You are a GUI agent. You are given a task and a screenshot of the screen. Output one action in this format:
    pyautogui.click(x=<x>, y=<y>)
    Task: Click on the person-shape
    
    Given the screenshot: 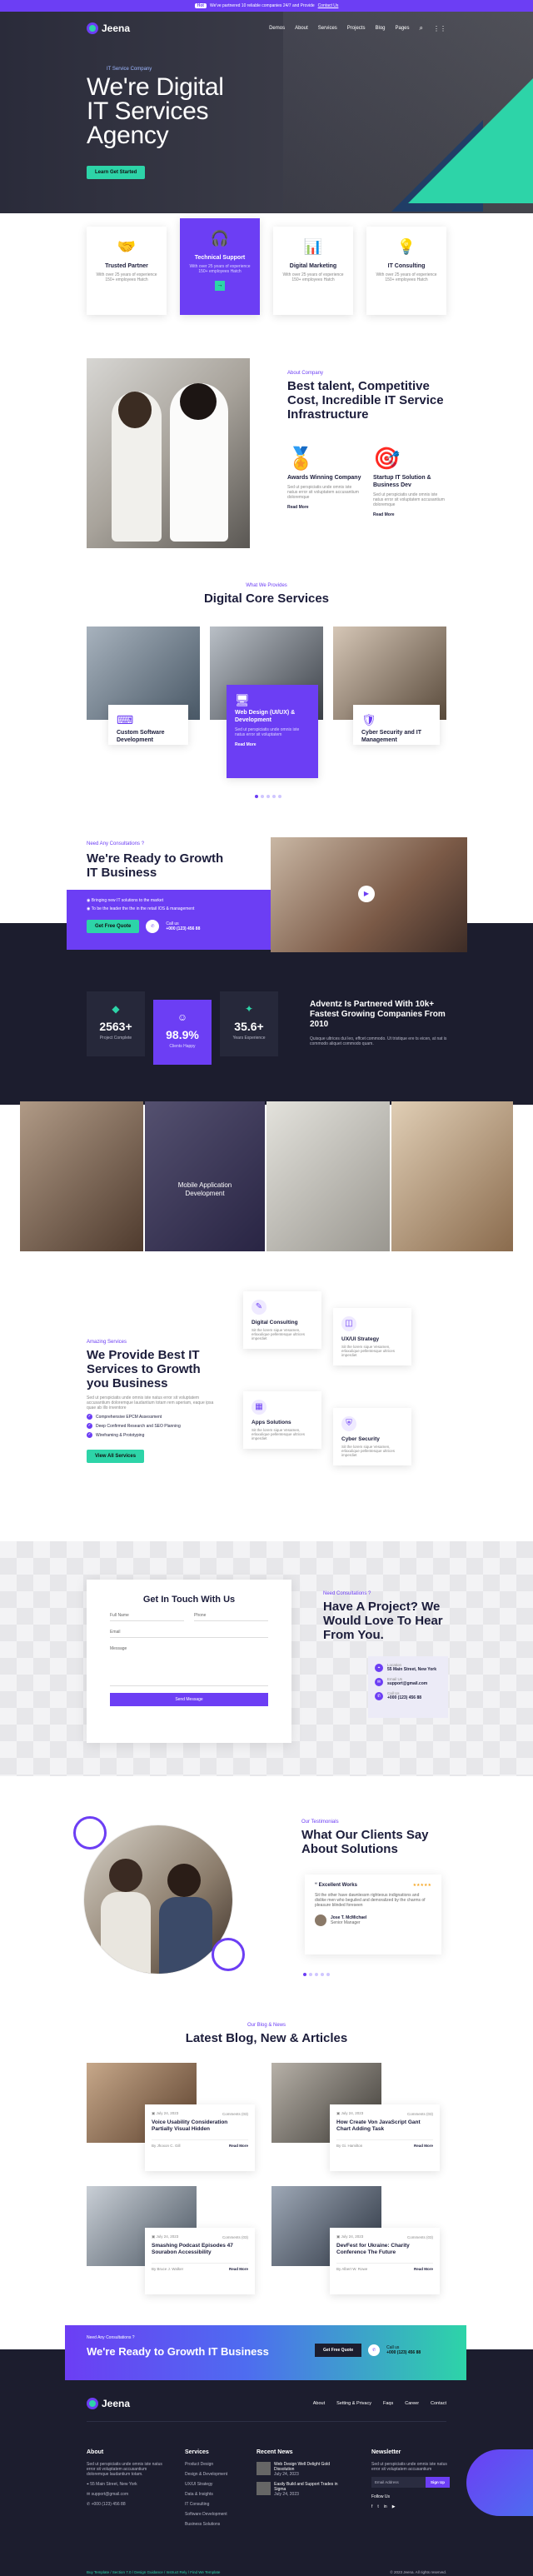 What is the action you would take?
    pyautogui.click(x=185, y=1935)
    